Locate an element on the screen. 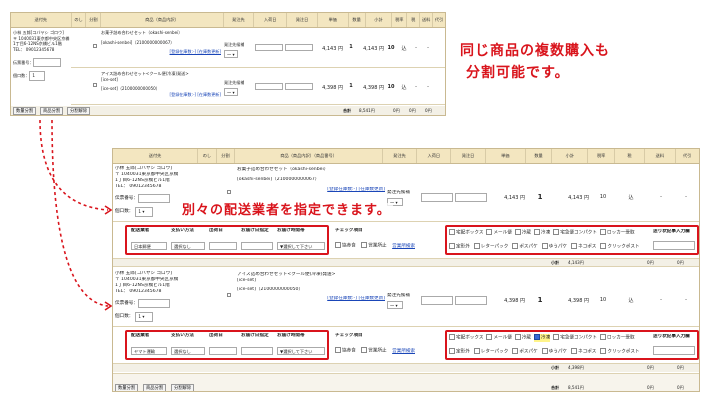  slip-entry-label: 送り状記事入力欄 is located at coordinates (671, 231).